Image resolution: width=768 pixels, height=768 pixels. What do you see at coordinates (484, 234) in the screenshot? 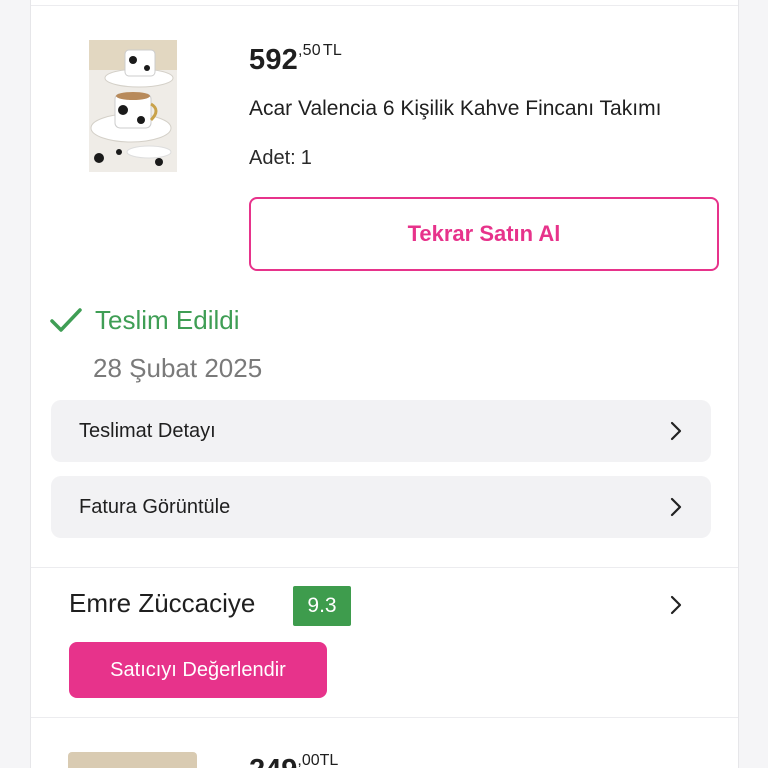
I see `buy-again-button: Tekrar Satın Al` at bounding box center [484, 234].